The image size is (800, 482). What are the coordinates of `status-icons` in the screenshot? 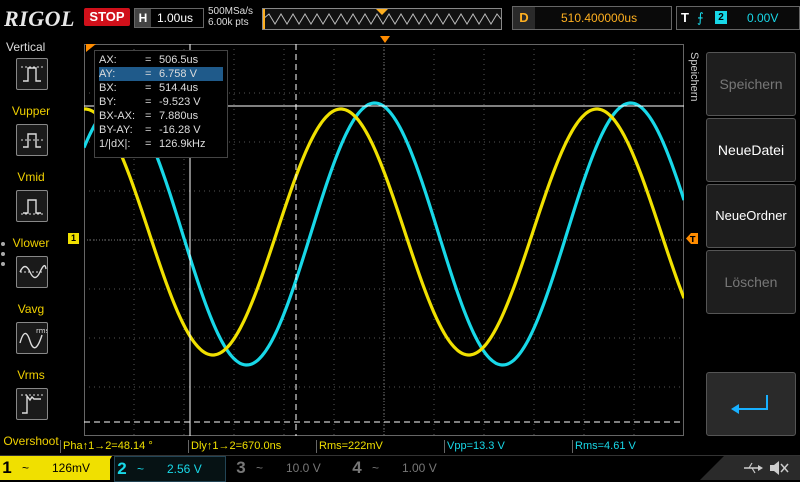 It's located at (750, 468).